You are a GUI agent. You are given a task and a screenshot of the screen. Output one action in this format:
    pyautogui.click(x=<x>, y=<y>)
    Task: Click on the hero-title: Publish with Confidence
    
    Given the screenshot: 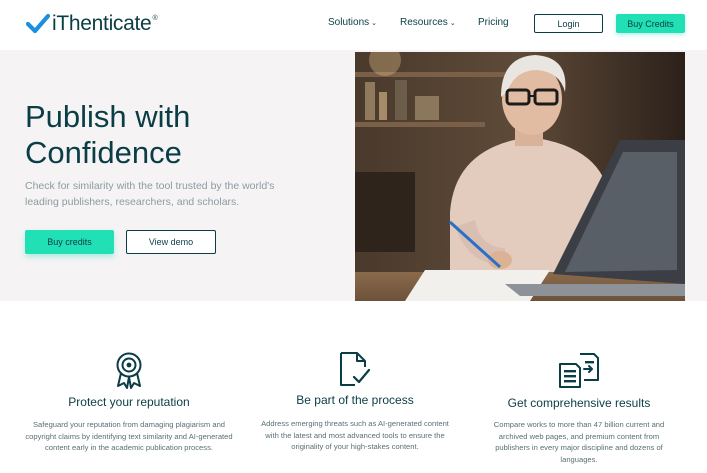 What is the action you would take?
    pyautogui.click(x=175, y=135)
    